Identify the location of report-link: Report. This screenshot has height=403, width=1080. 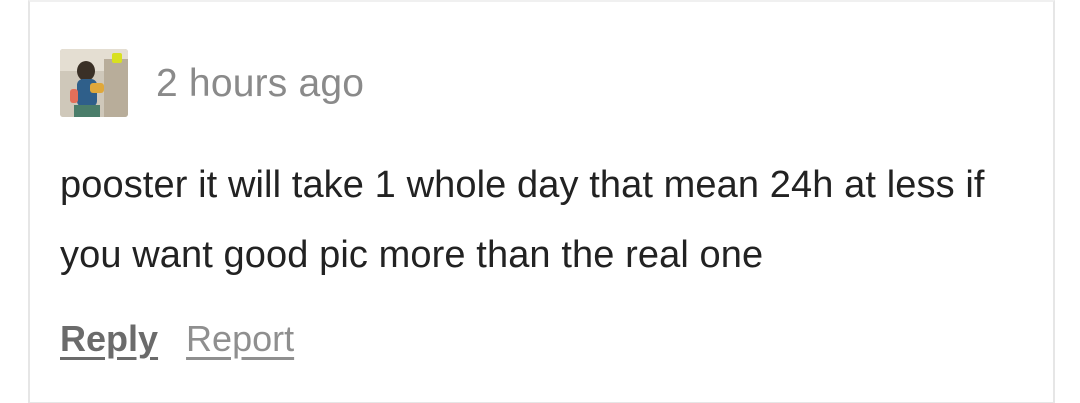
(240, 339).